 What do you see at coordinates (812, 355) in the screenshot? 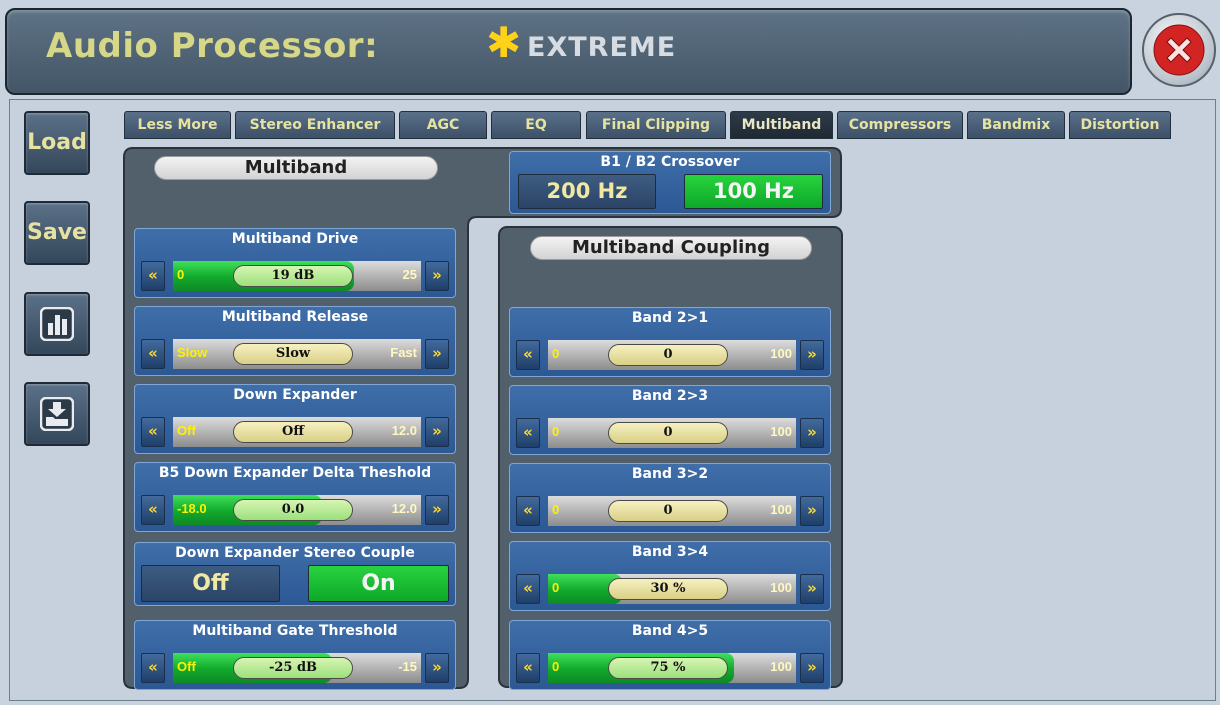
I see `band-2-1-increment-button: »` at bounding box center [812, 355].